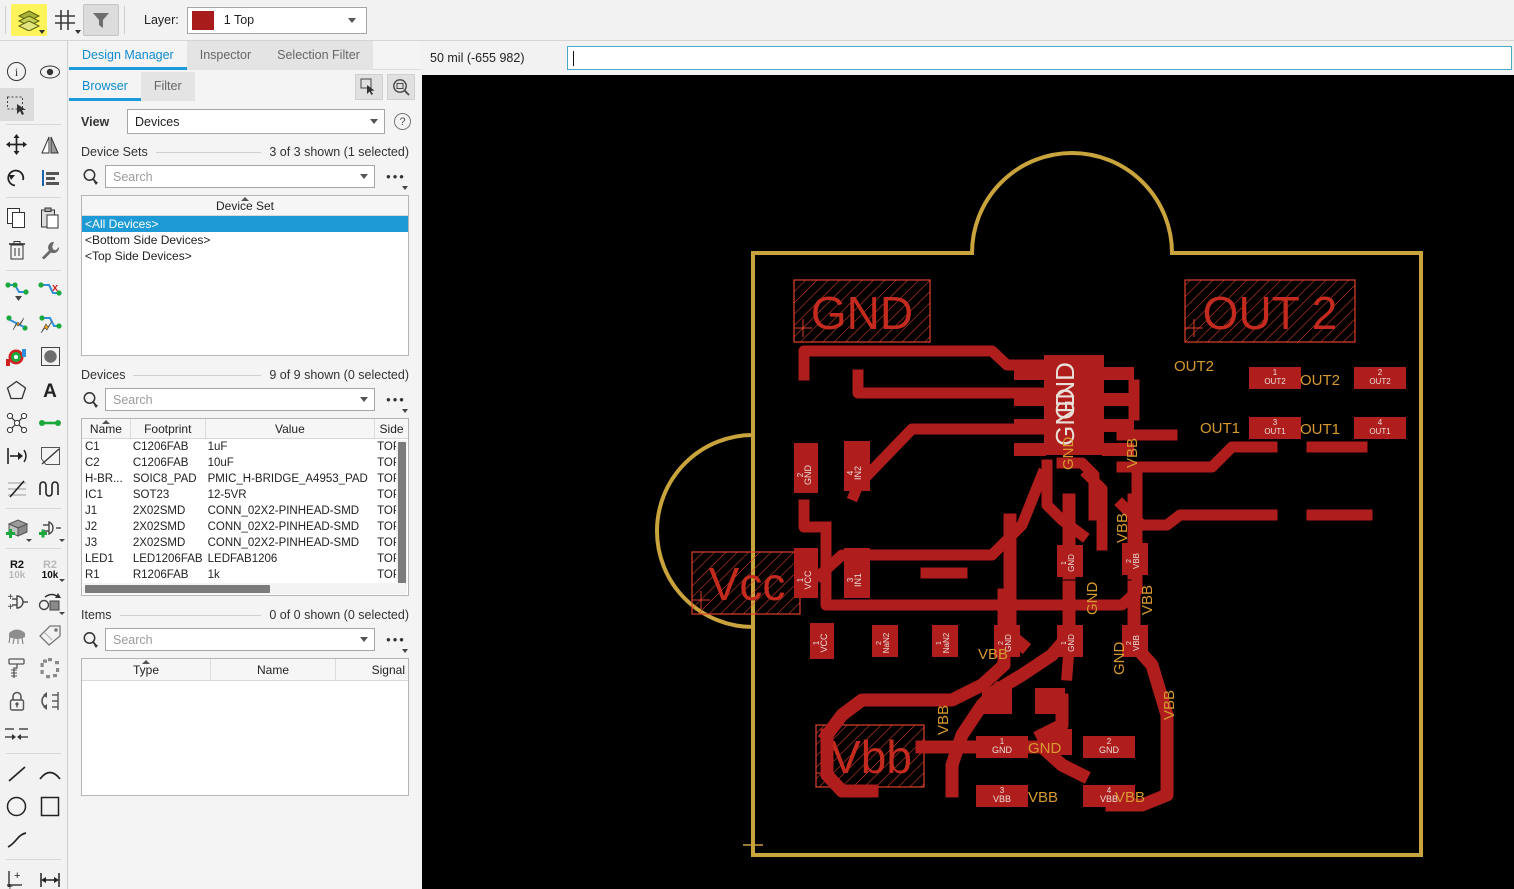  What do you see at coordinates (225, 55) in the screenshot?
I see `tab-inspector: Inspector` at bounding box center [225, 55].